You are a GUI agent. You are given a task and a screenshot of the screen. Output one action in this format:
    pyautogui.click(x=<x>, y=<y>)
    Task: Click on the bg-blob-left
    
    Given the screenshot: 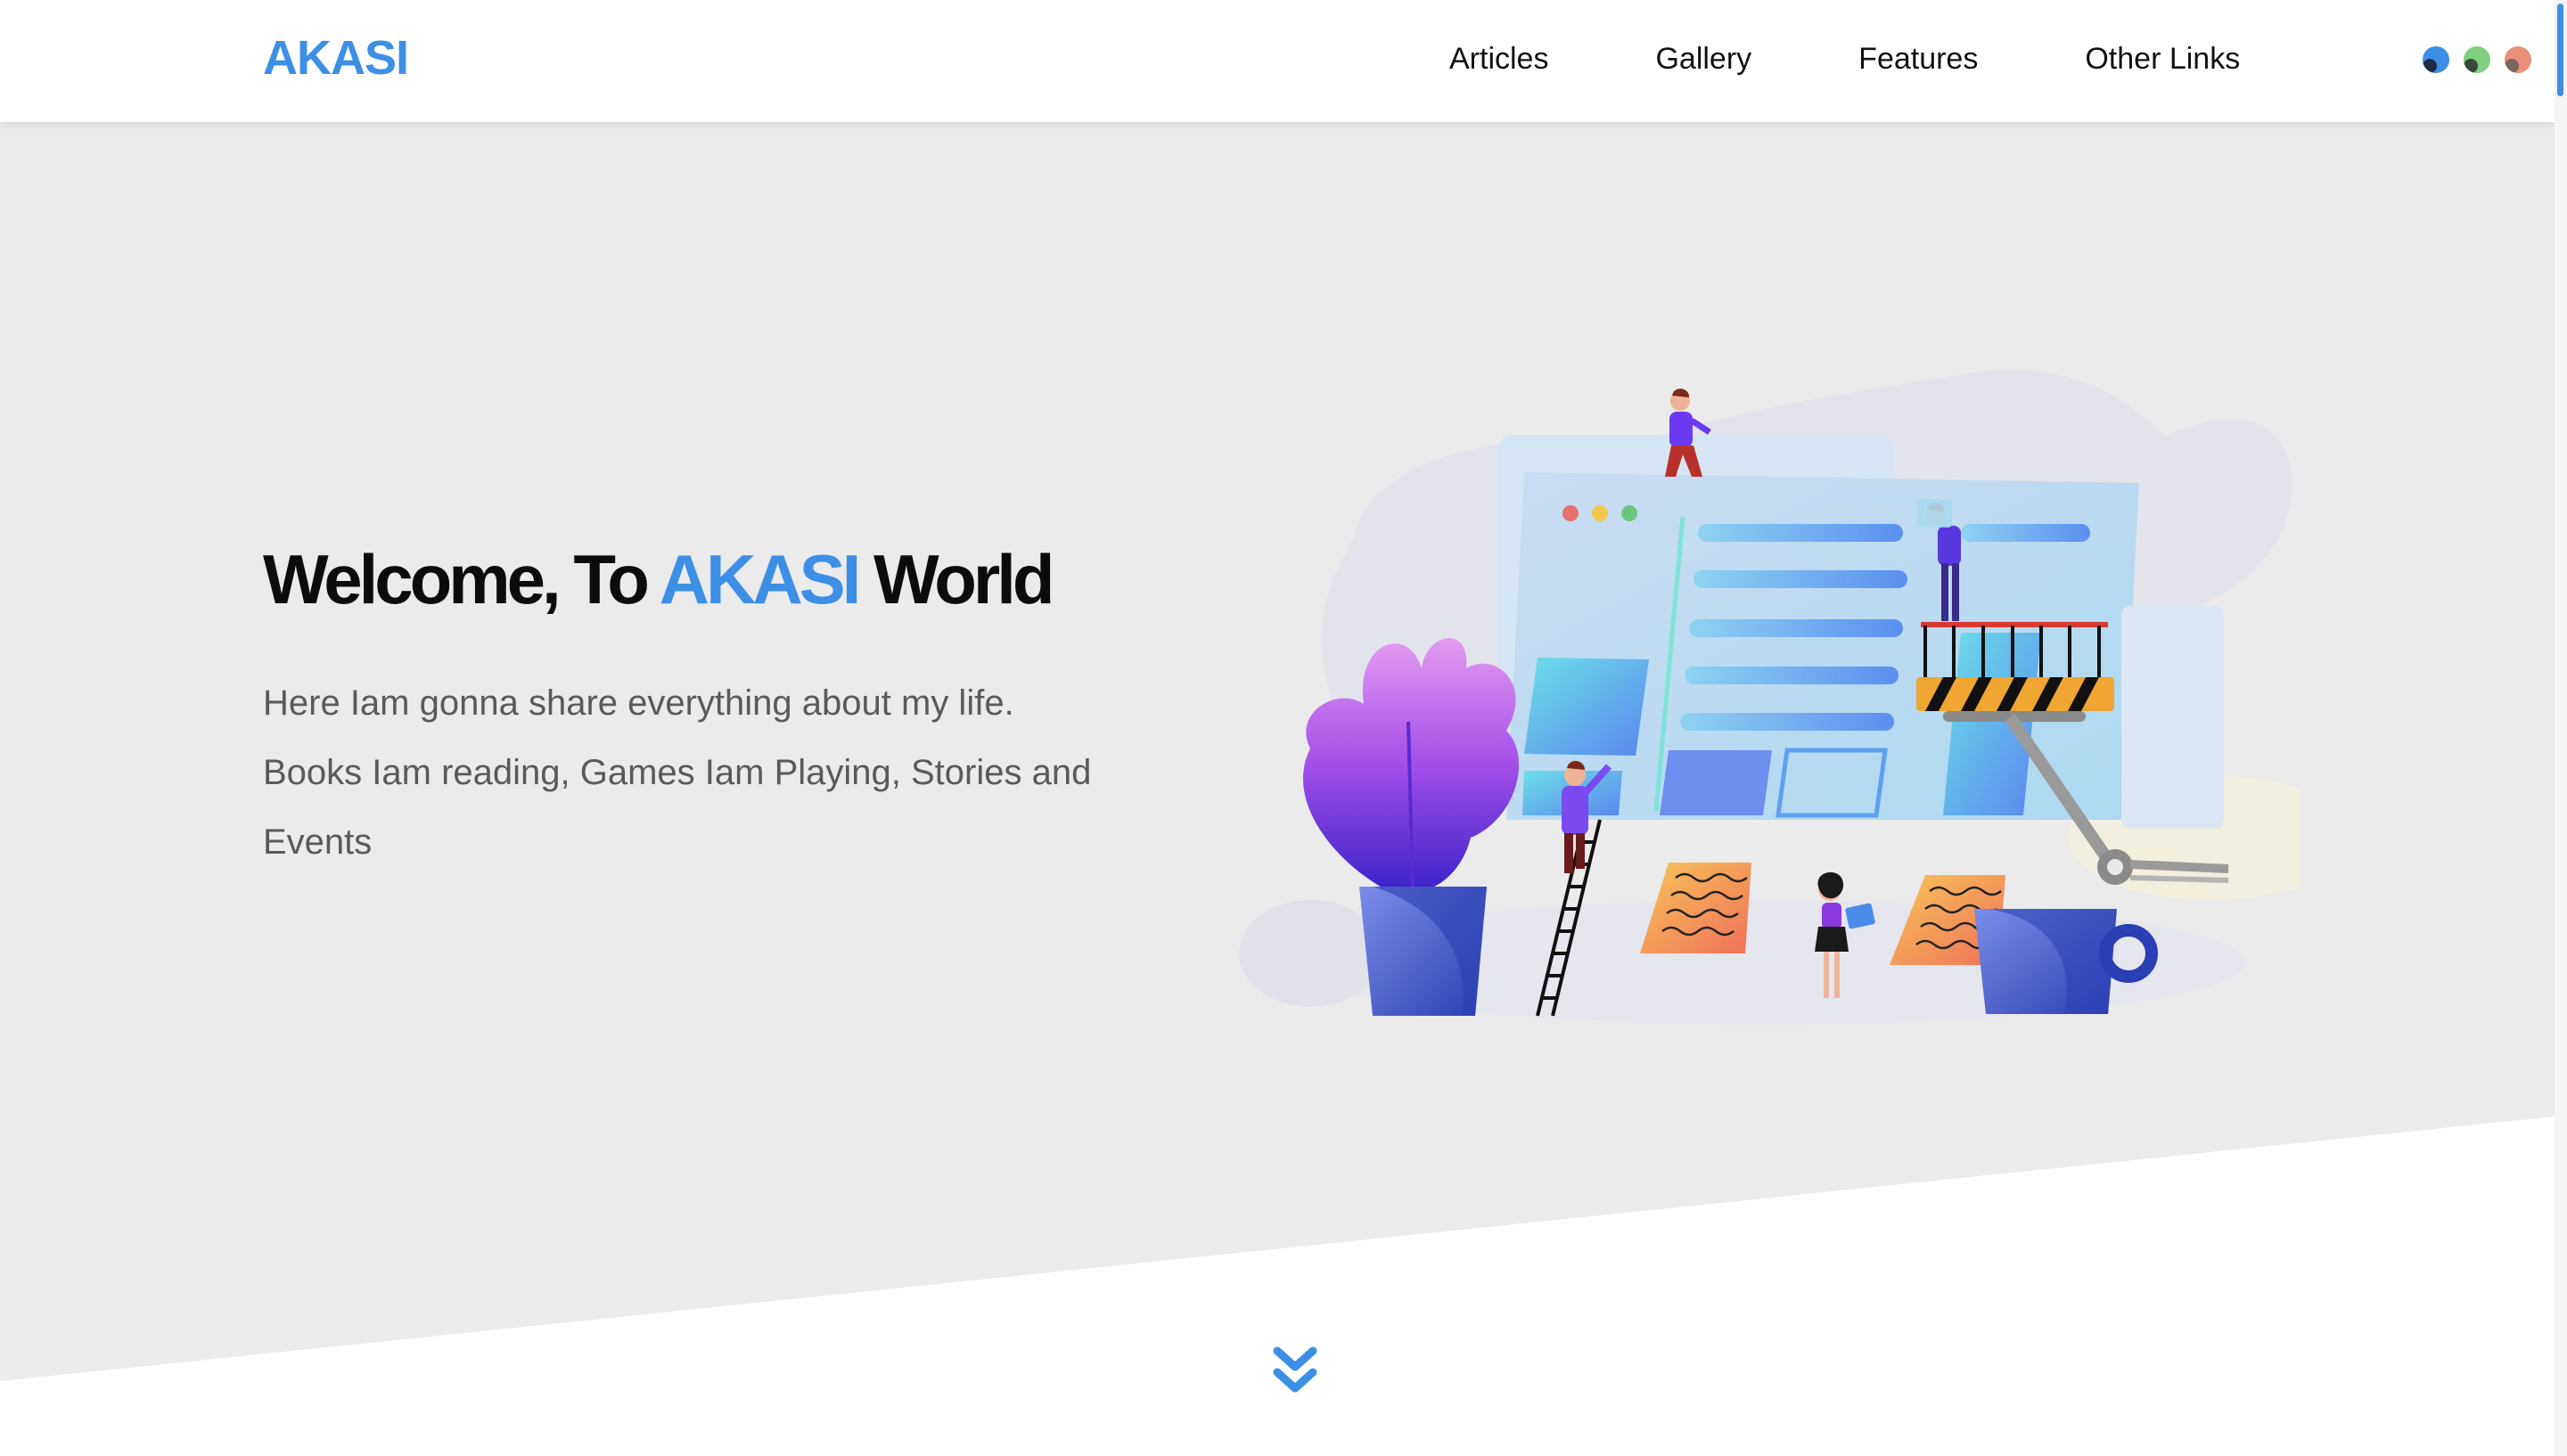 What is the action you would take?
    pyautogui.click(x=1310, y=953)
    